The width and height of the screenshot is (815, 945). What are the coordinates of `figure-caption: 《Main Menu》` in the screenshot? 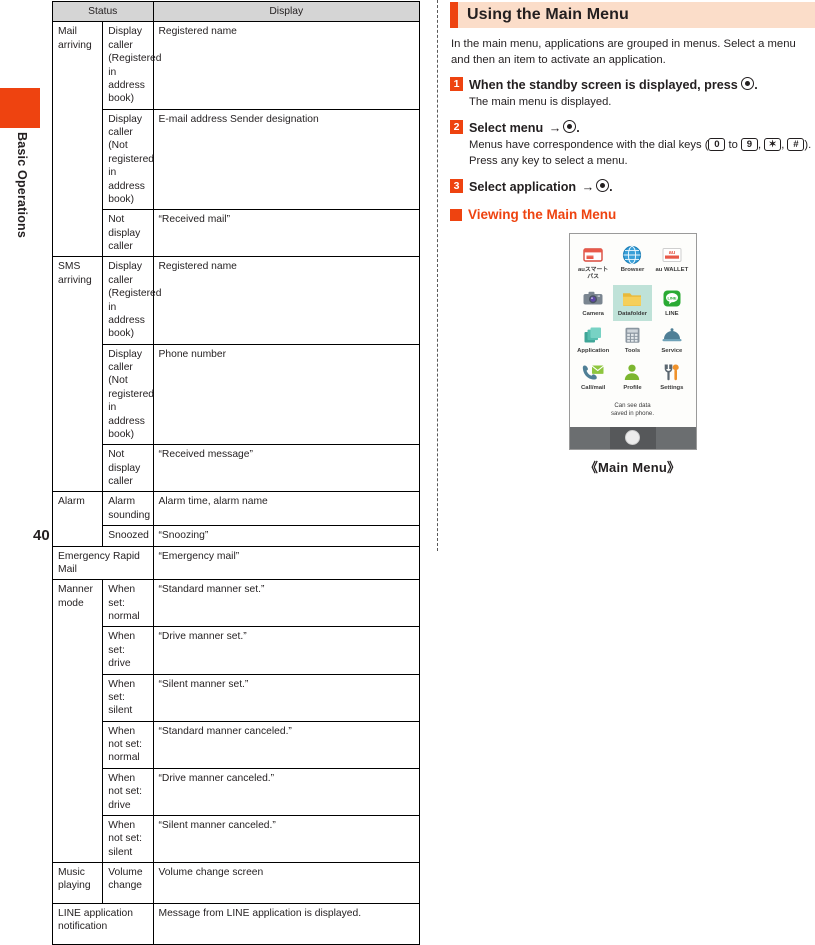 It's located at (632, 467).